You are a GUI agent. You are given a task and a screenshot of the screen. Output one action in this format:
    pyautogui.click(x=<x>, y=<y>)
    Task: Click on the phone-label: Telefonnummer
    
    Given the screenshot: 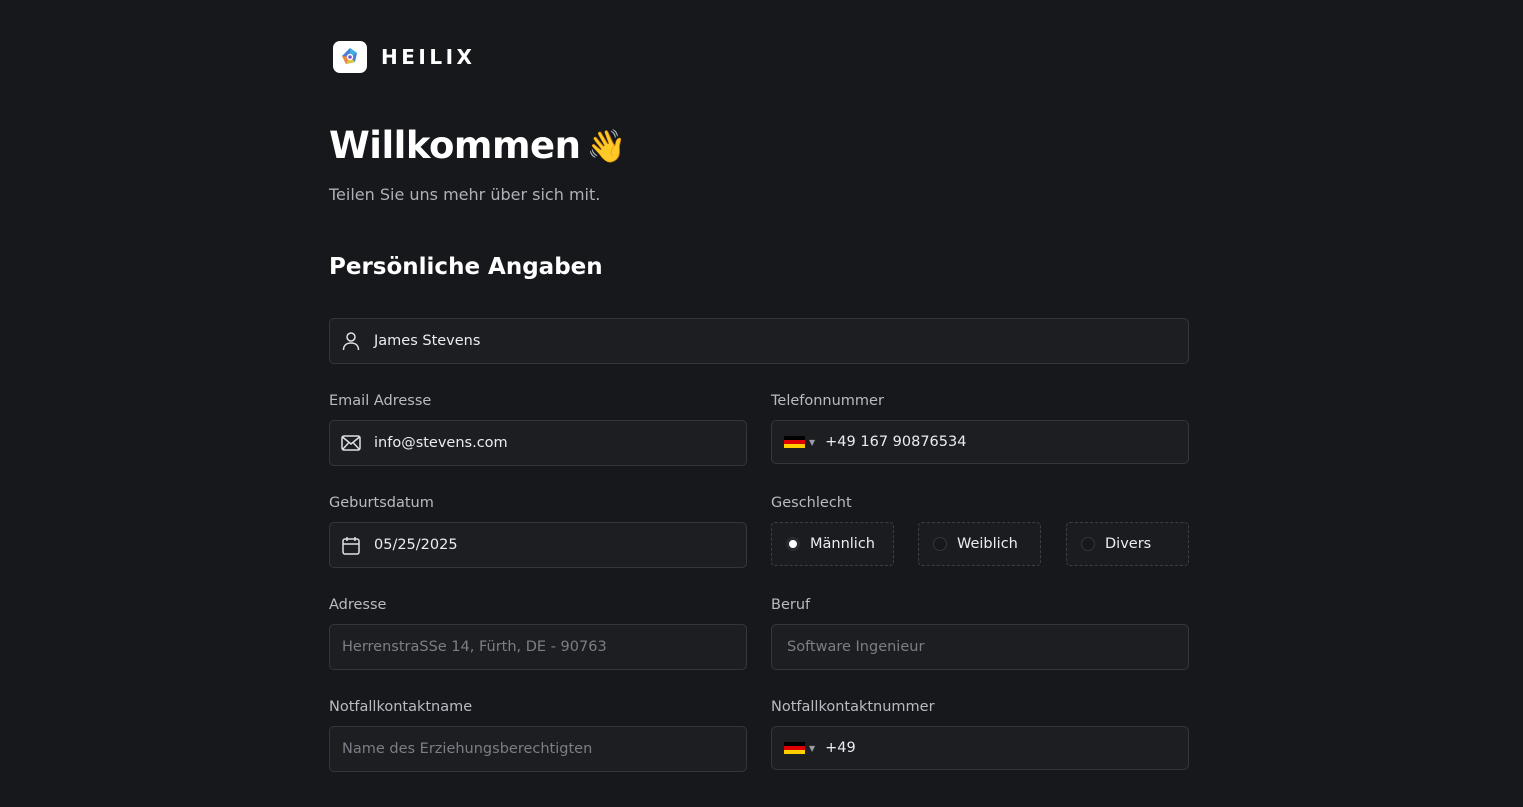 What is the action you would take?
    pyautogui.click(x=827, y=401)
    